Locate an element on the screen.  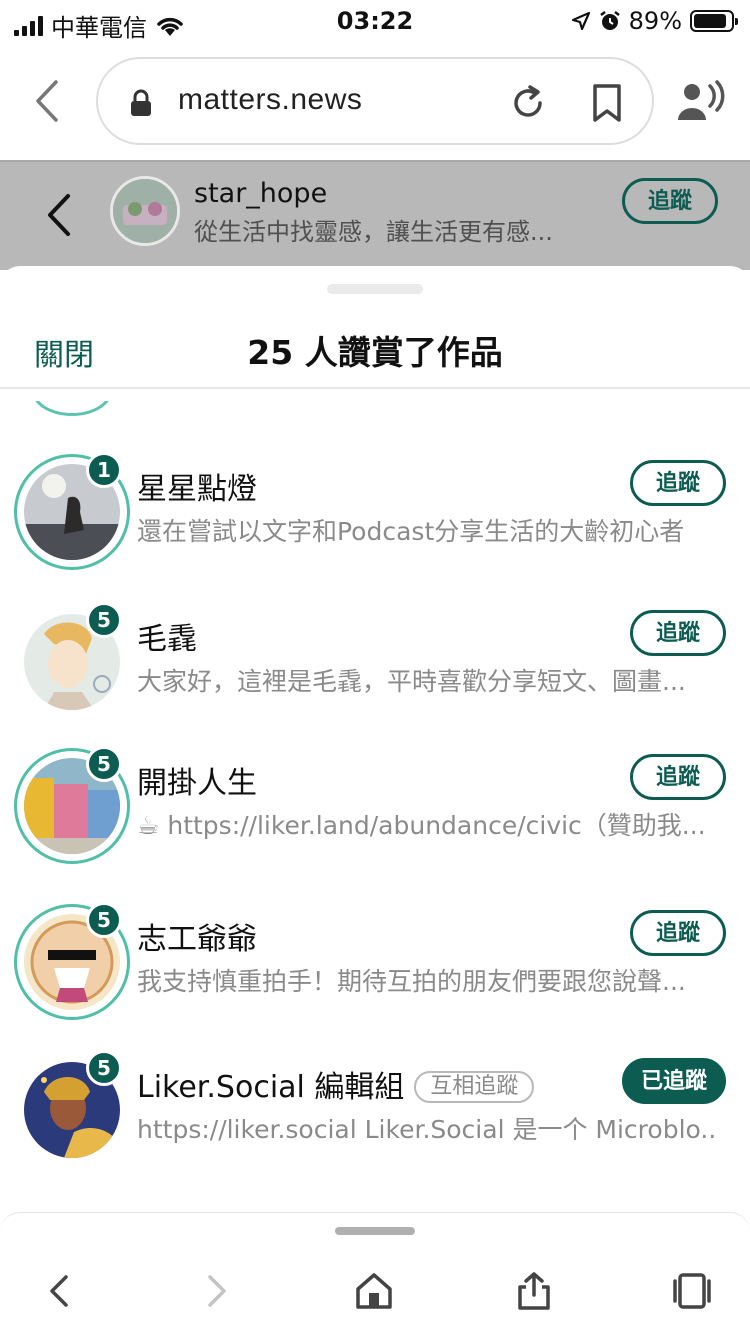
status-bar: 中華電信 03:22 89% is located at coordinates (375, 22).